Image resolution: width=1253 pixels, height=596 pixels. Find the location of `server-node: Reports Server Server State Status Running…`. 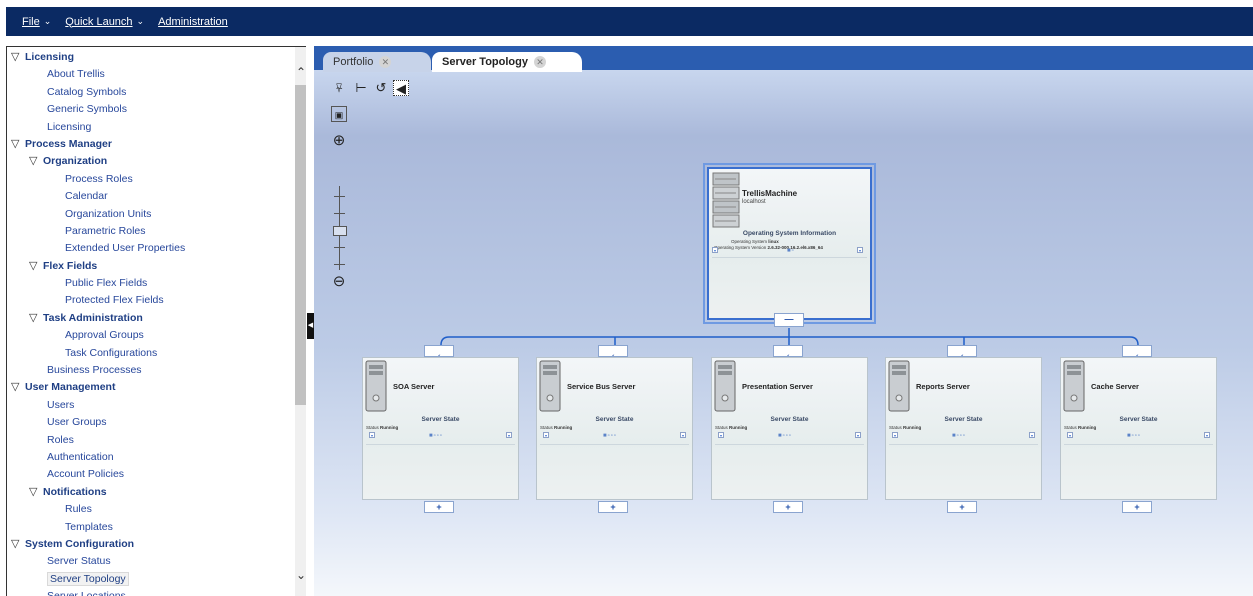

server-node: Reports Server Server State Status Running… is located at coordinates (963, 428).